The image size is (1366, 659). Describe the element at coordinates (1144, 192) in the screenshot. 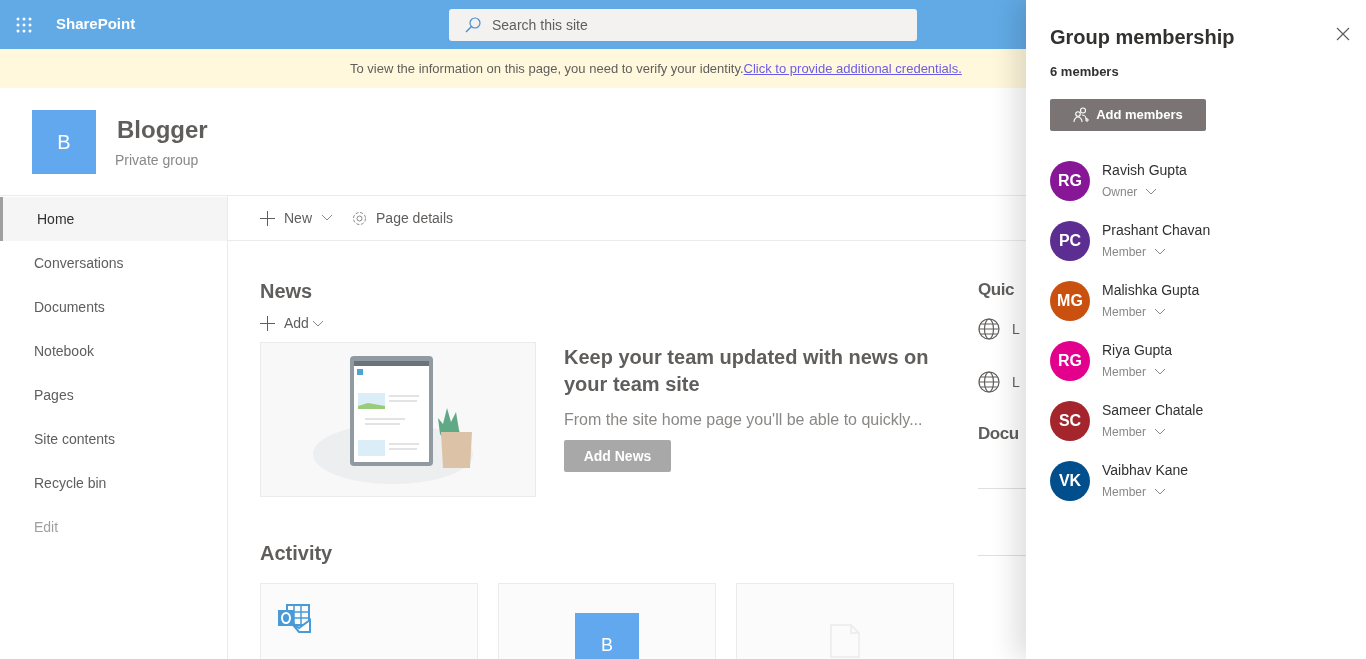

I see `role-dropdown: Owner` at that location.